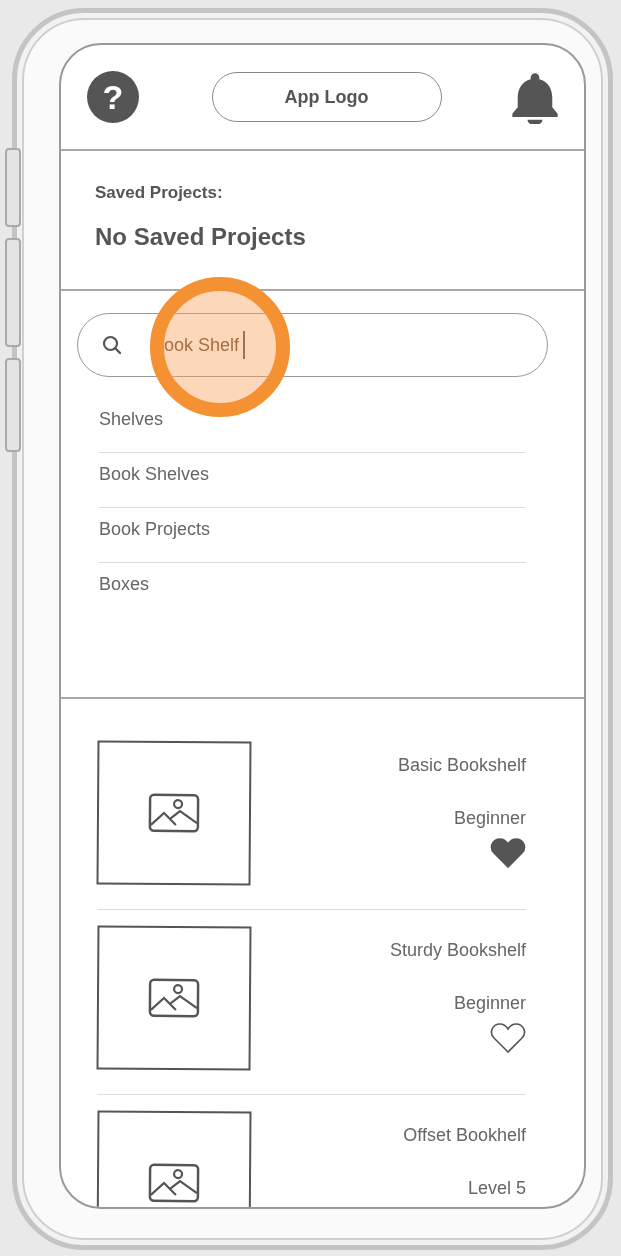 Image resolution: width=621 pixels, height=1256 pixels. Describe the element at coordinates (312, 529) in the screenshot. I see `suggestion-item: Book Projects` at that location.